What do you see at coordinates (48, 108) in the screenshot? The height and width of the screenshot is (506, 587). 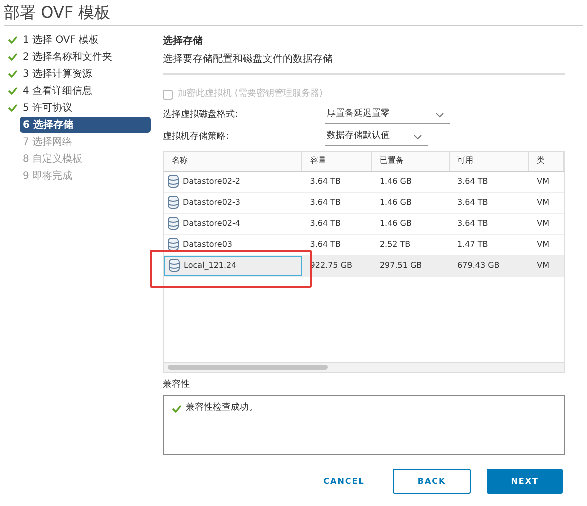 I see `step-item: 5 许可协议` at bounding box center [48, 108].